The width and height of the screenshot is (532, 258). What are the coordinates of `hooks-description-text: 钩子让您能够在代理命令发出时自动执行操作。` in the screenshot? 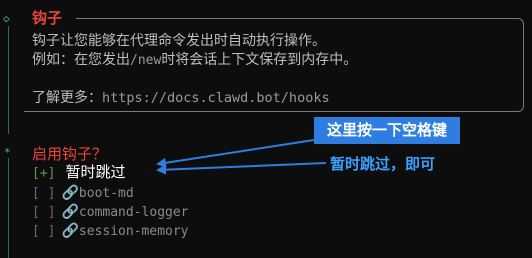 It's located at (179, 41).